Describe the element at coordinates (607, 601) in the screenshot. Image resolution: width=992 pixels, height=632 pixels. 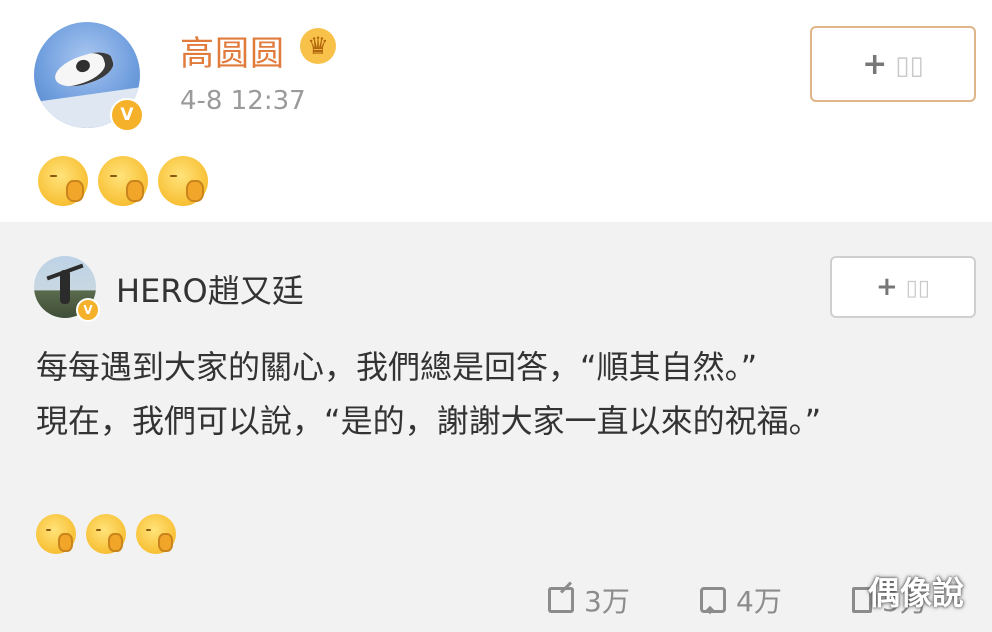
I see `repost-count: 3万` at that location.